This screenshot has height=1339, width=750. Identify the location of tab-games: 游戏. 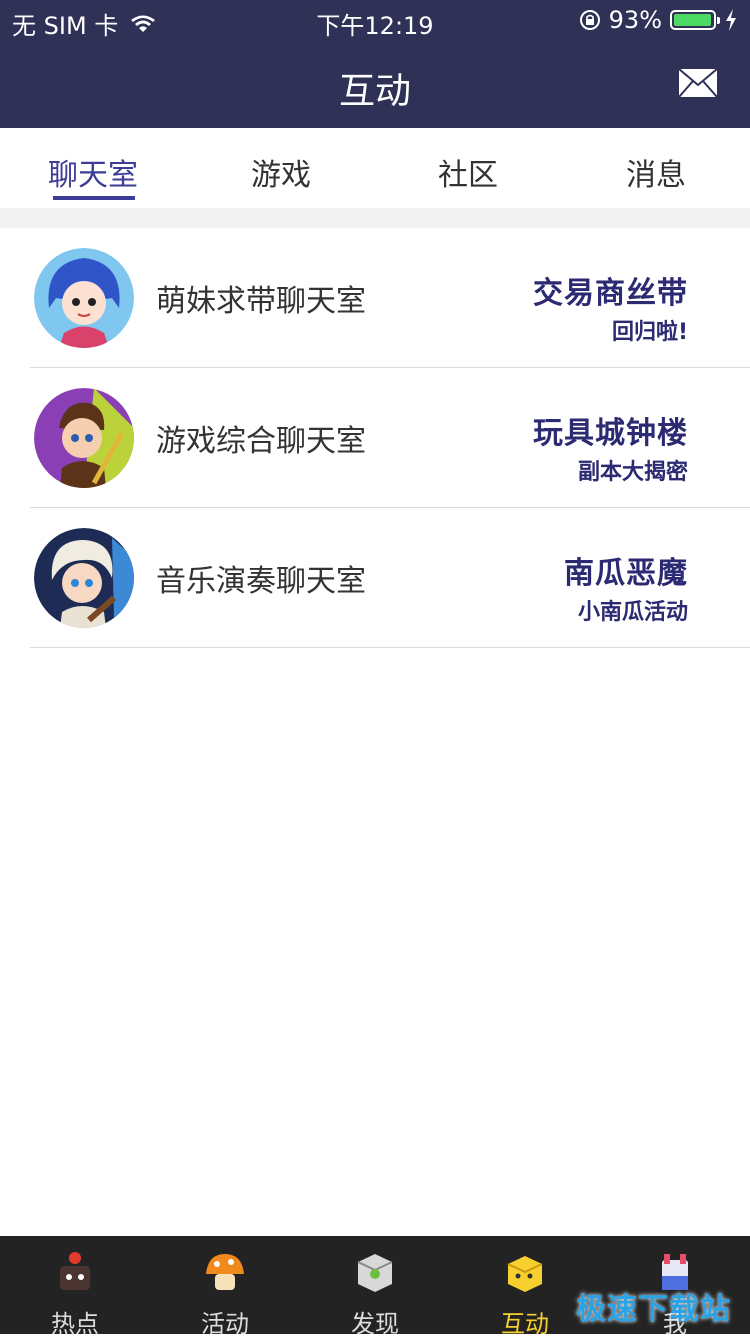
(281, 172).